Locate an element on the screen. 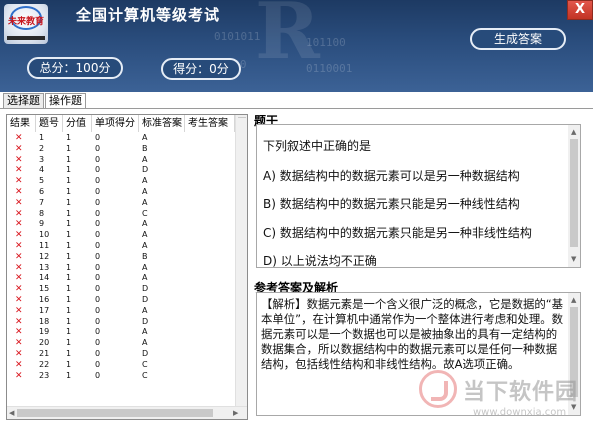  table-row: ✕ 11 1 0 A is located at coordinates (121, 246).